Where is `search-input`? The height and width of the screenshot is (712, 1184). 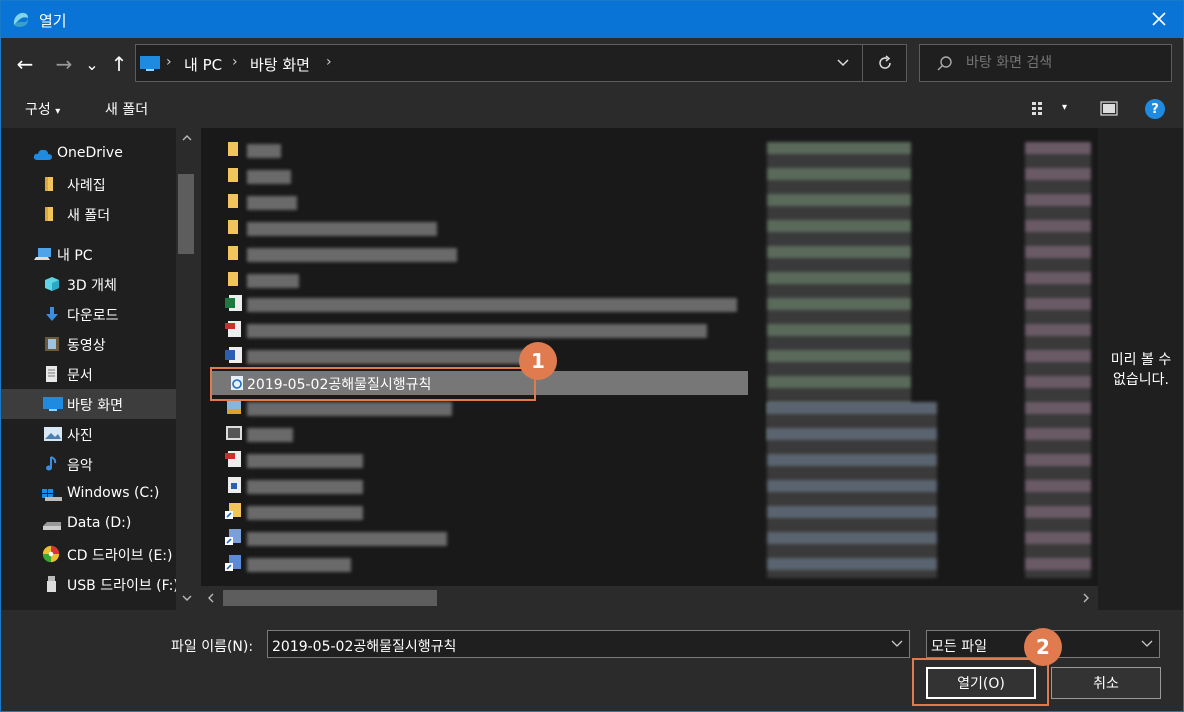
search-input is located at coordinates (1066, 63).